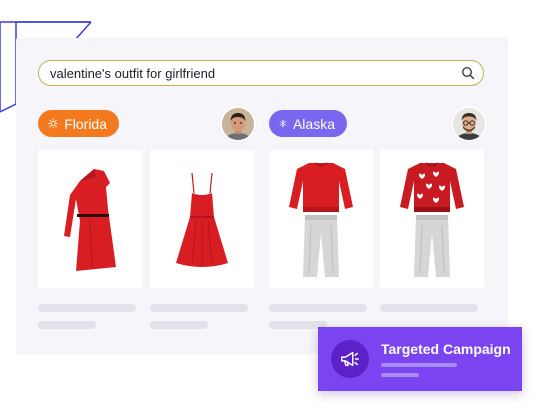 Image resolution: width=544 pixels, height=420 pixels. I want to click on heart-sweater-pants-icon, so click(432, 219).